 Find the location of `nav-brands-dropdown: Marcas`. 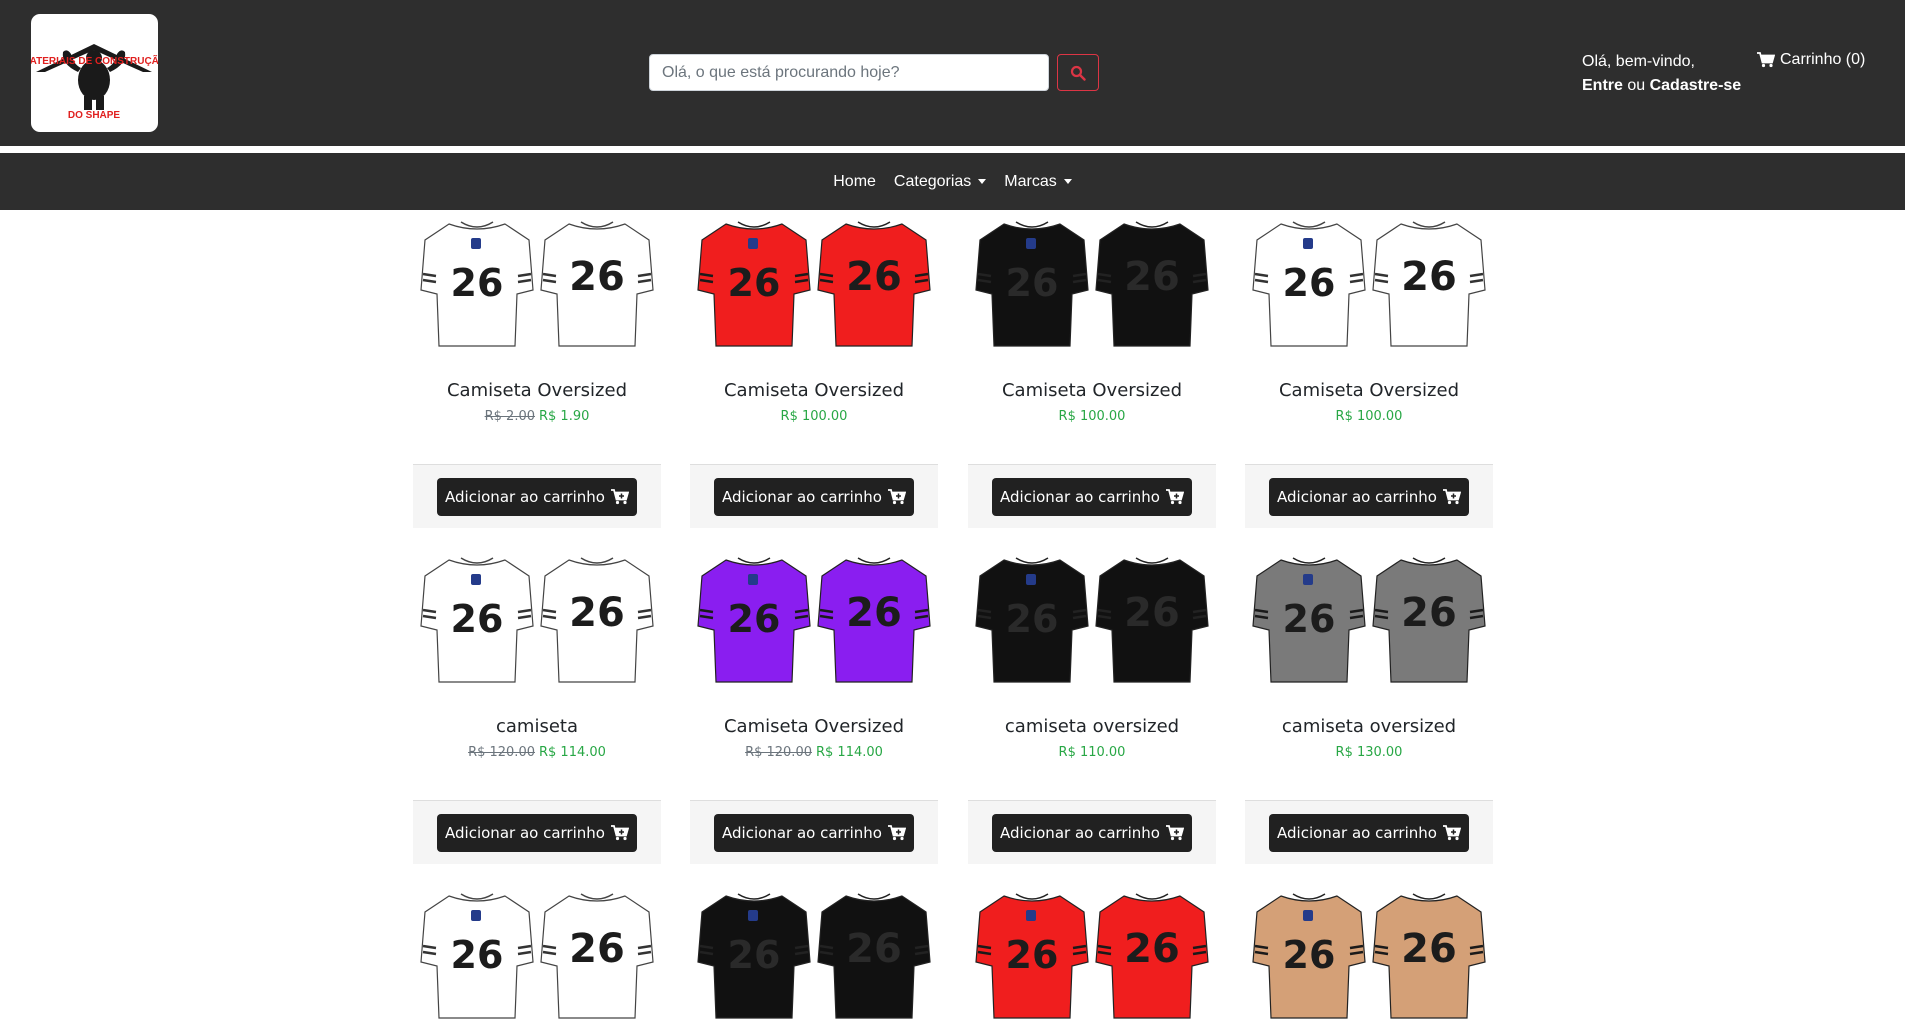

nav-brands-dropdown: Marcas is located at coordinates (1037, 182).